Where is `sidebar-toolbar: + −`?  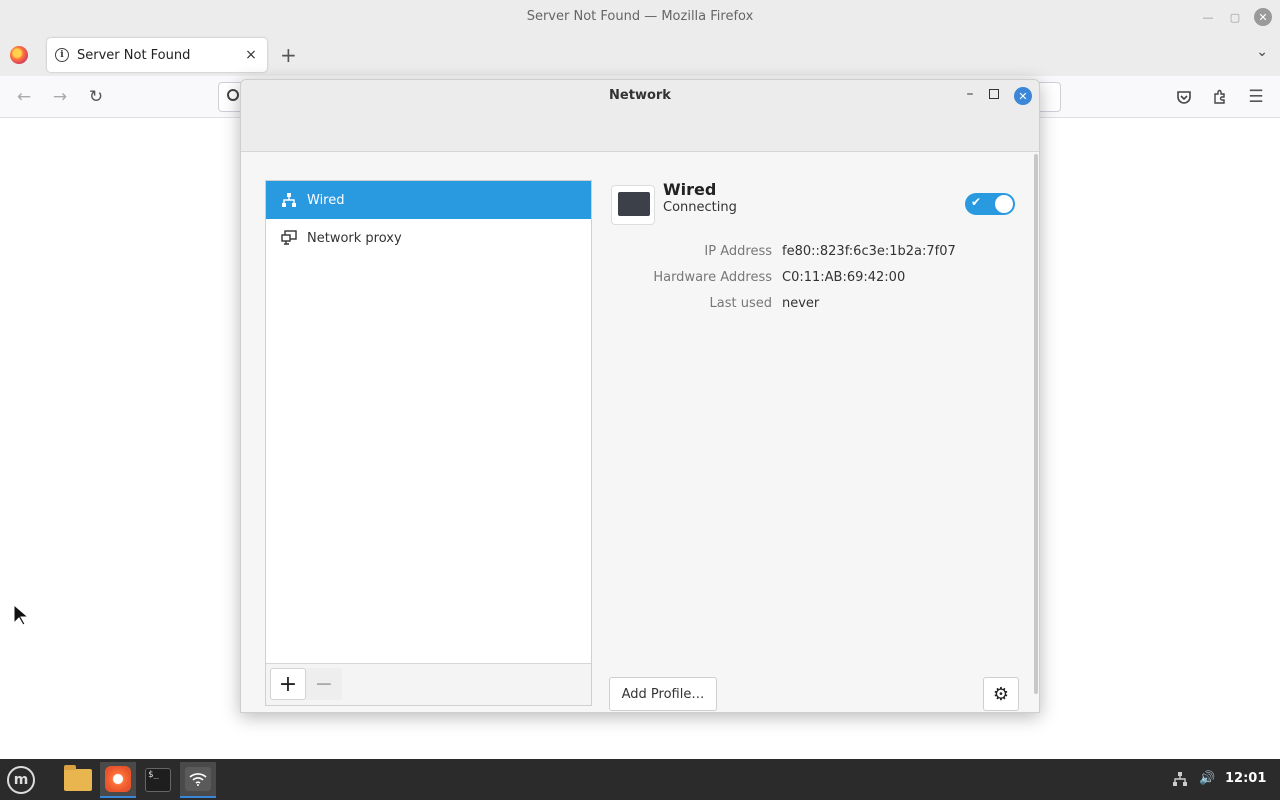
sidebar-toolbar: + − is located at coordinates (428, 684).